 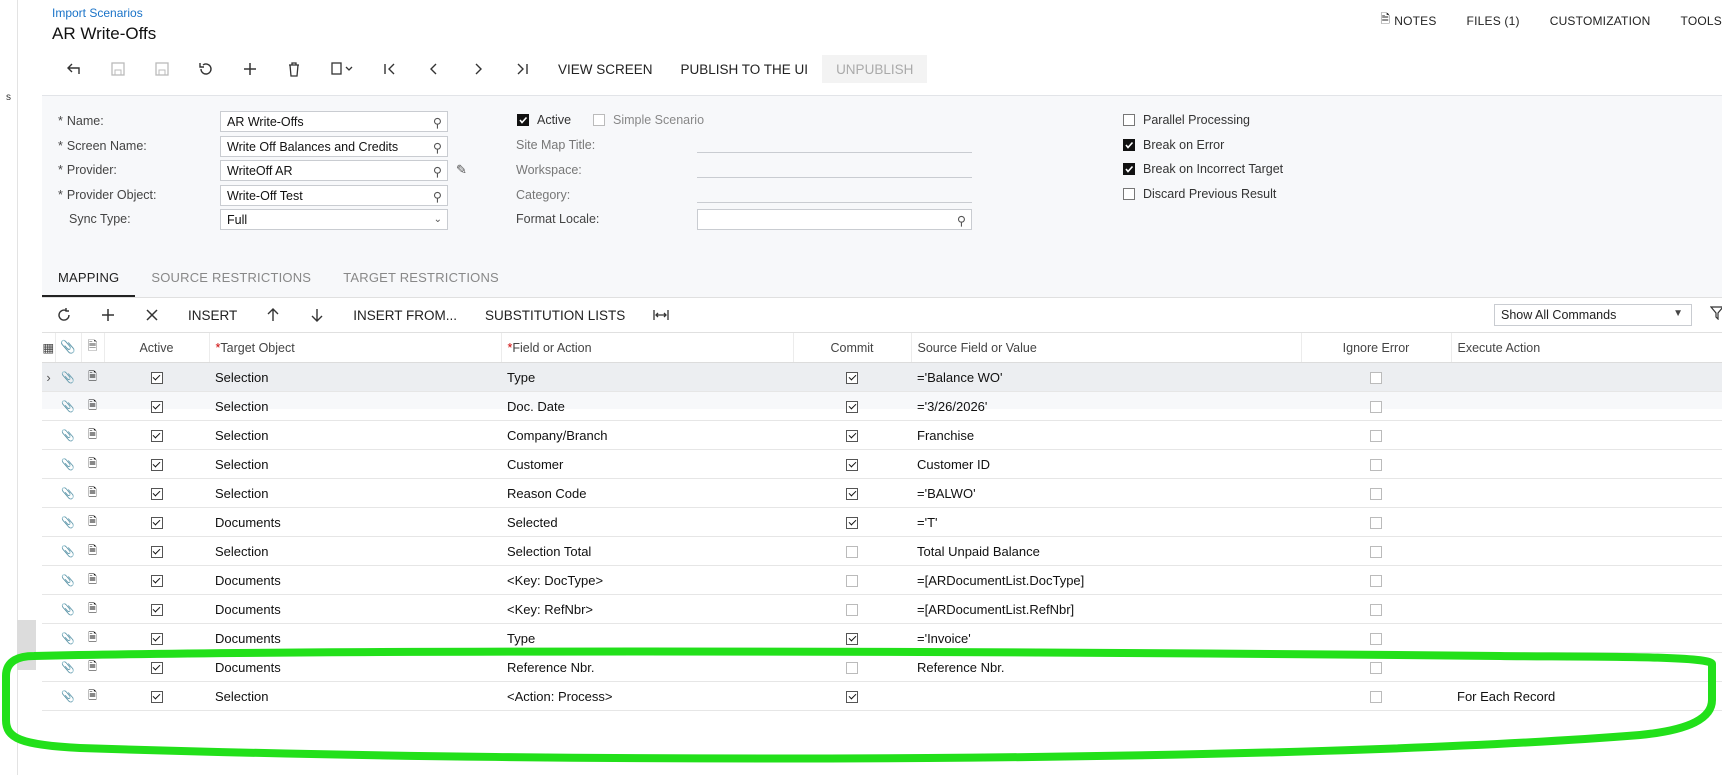 I want to click on undo-icon, so click(x=206, y=69).